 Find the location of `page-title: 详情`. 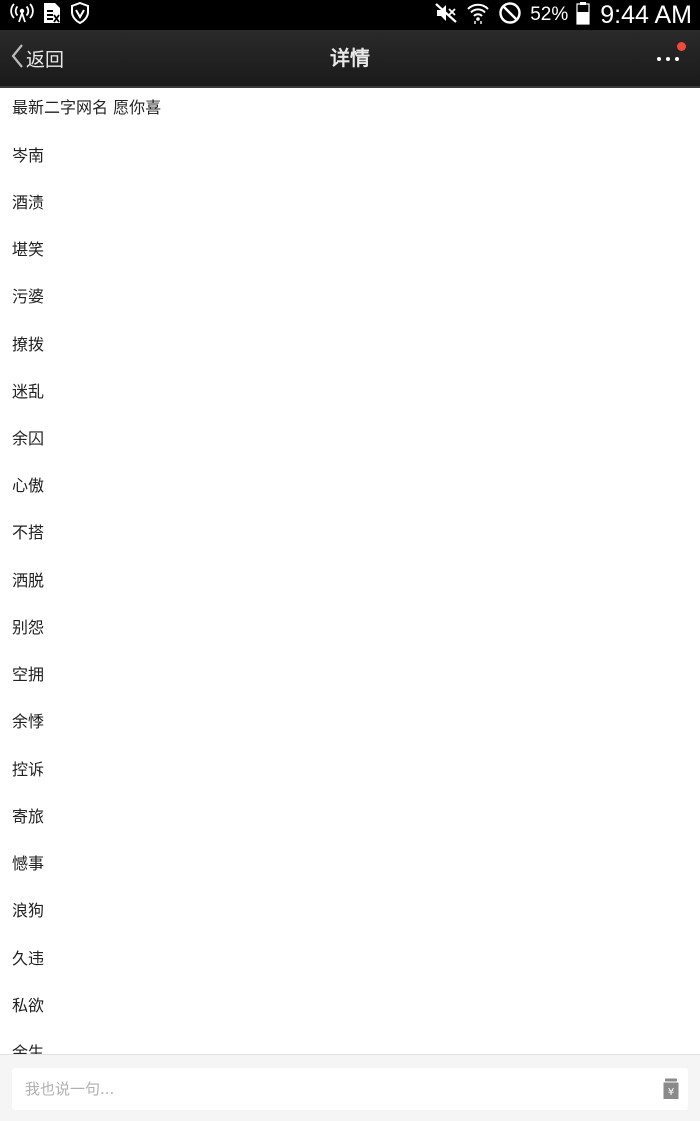

page-title: 详情 is located at coordinates (350, 58).